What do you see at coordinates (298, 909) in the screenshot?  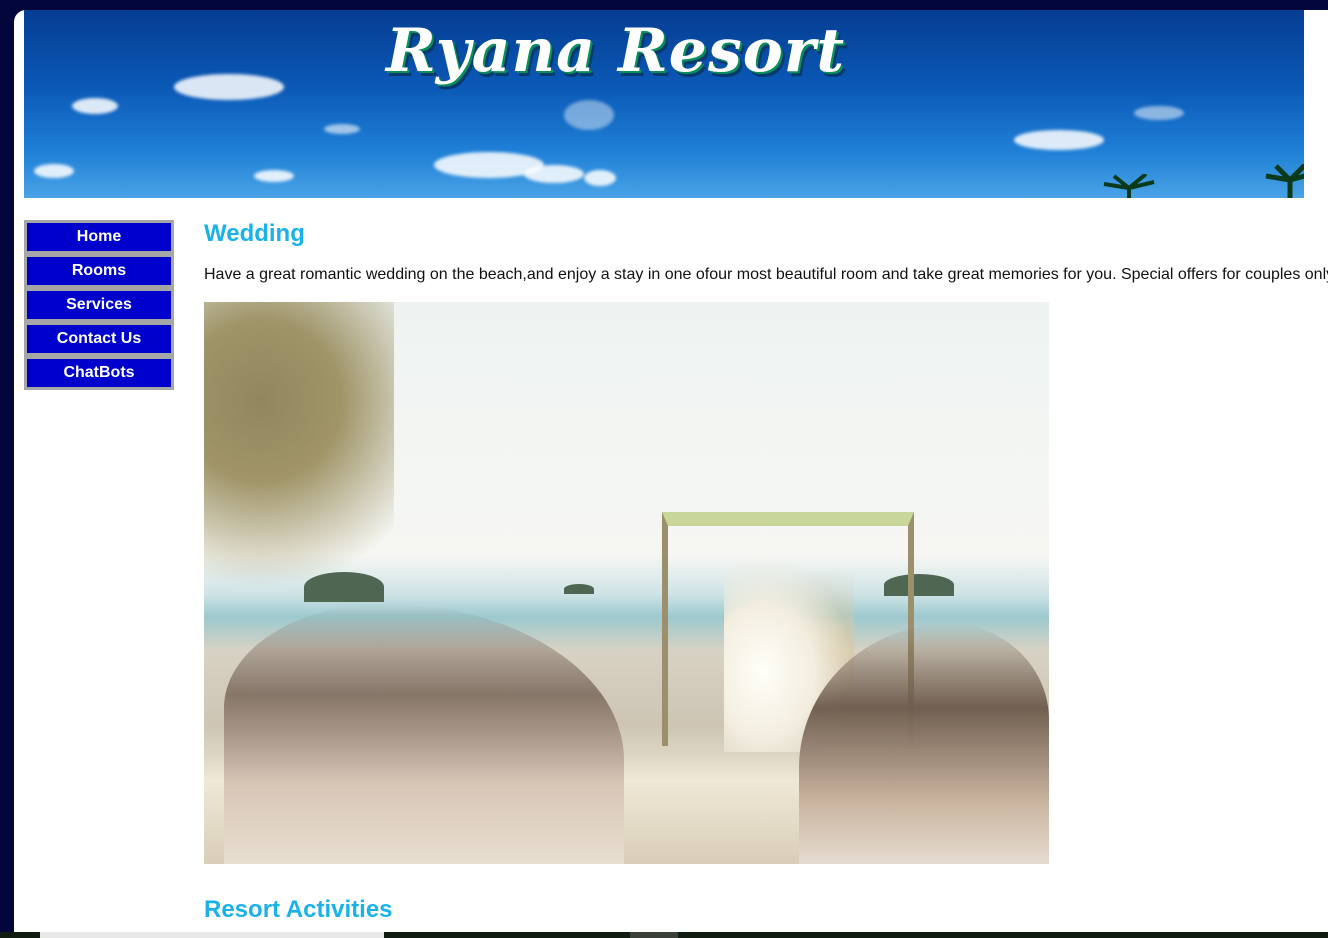 I see `section-title: Resort Activities` at bounding box center [298, 909].